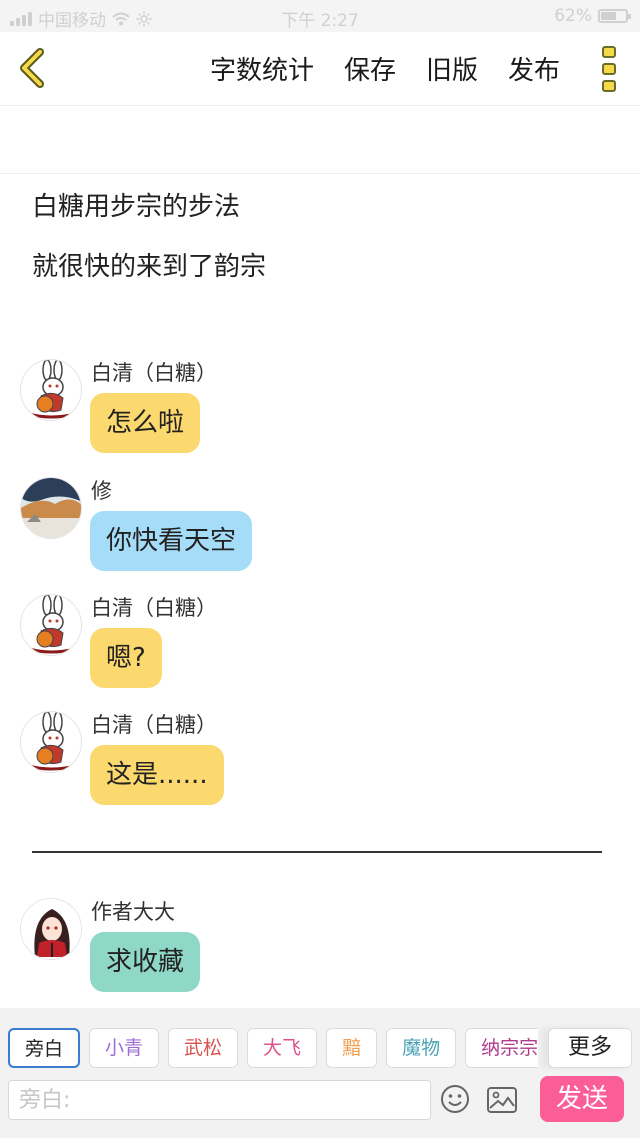  I want to click on title-separator, so click(320, 173).